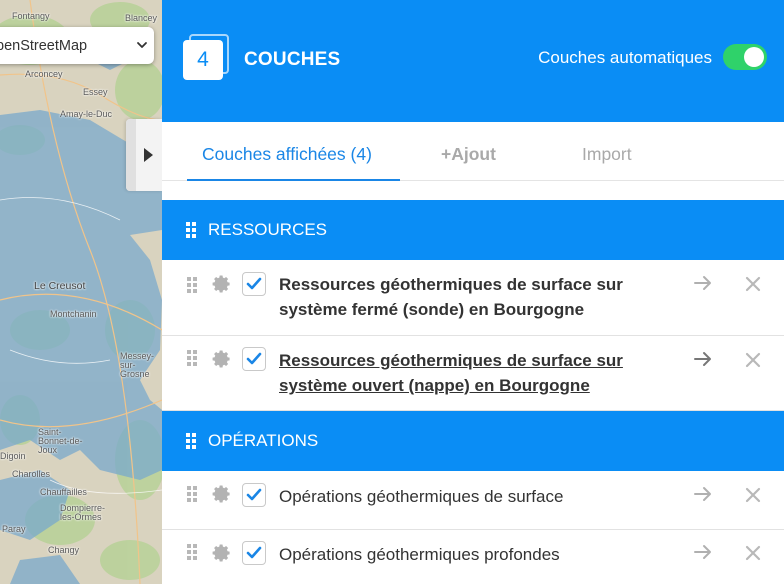  Describe the element at coordinates (131, 155) in the screenshot. I see `collapse-tab-strip` at that location.